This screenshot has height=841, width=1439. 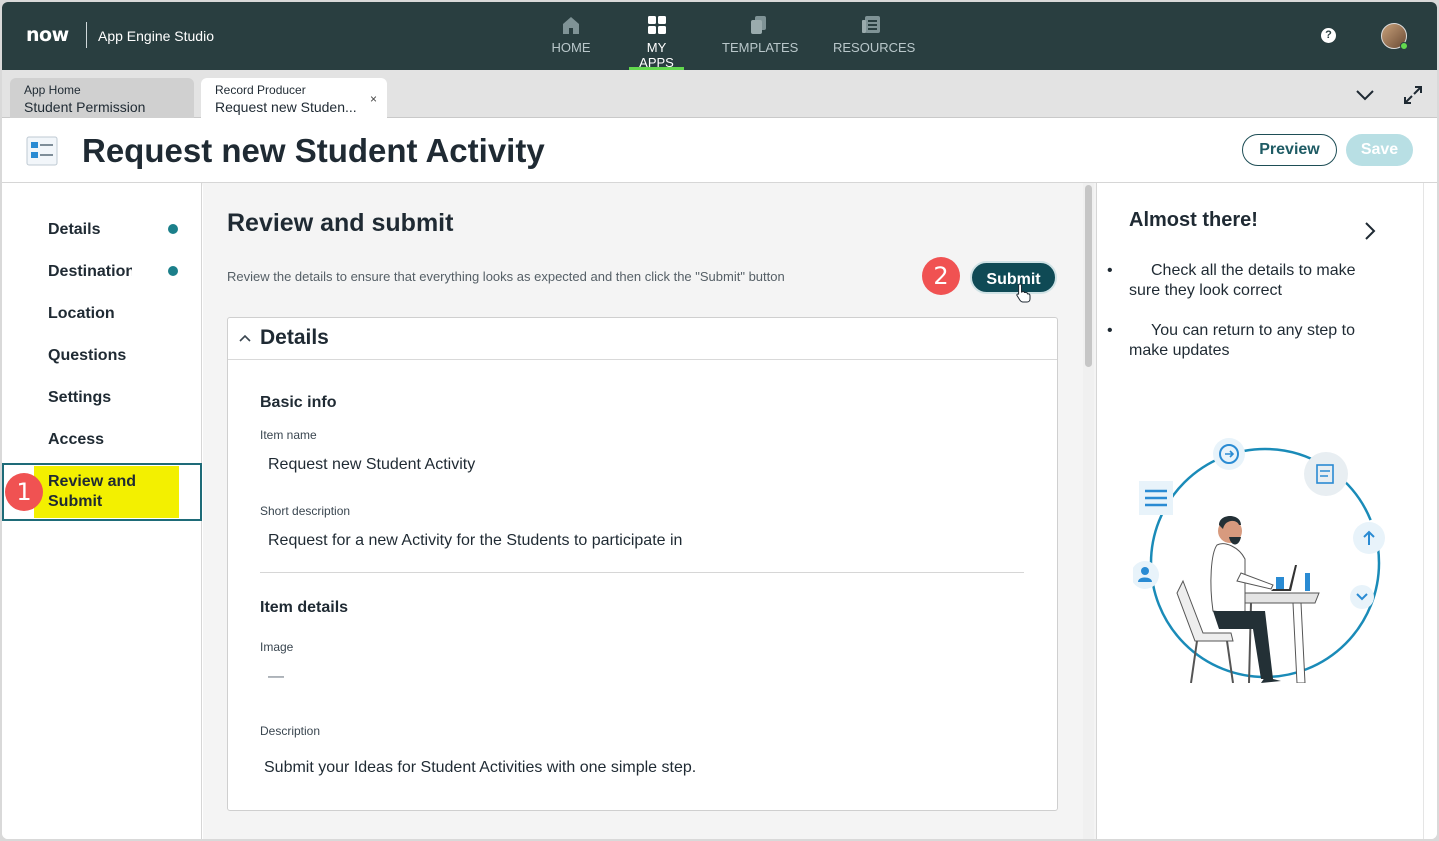 What do you see at coordinates (1370, 231) in the screenshot?
I see `chevron-right-icon` at bounding box center [1370, 231].